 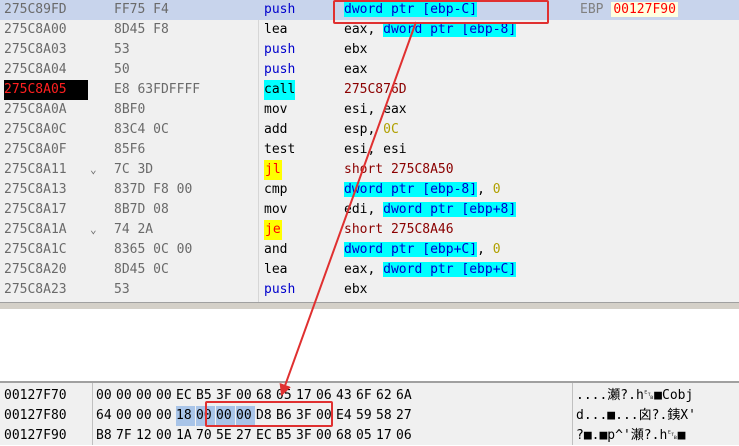 What do you see at coordinates (273, 170) in the screenshot?
I see `mnemonic: jl` at bounding box center [273, 170].